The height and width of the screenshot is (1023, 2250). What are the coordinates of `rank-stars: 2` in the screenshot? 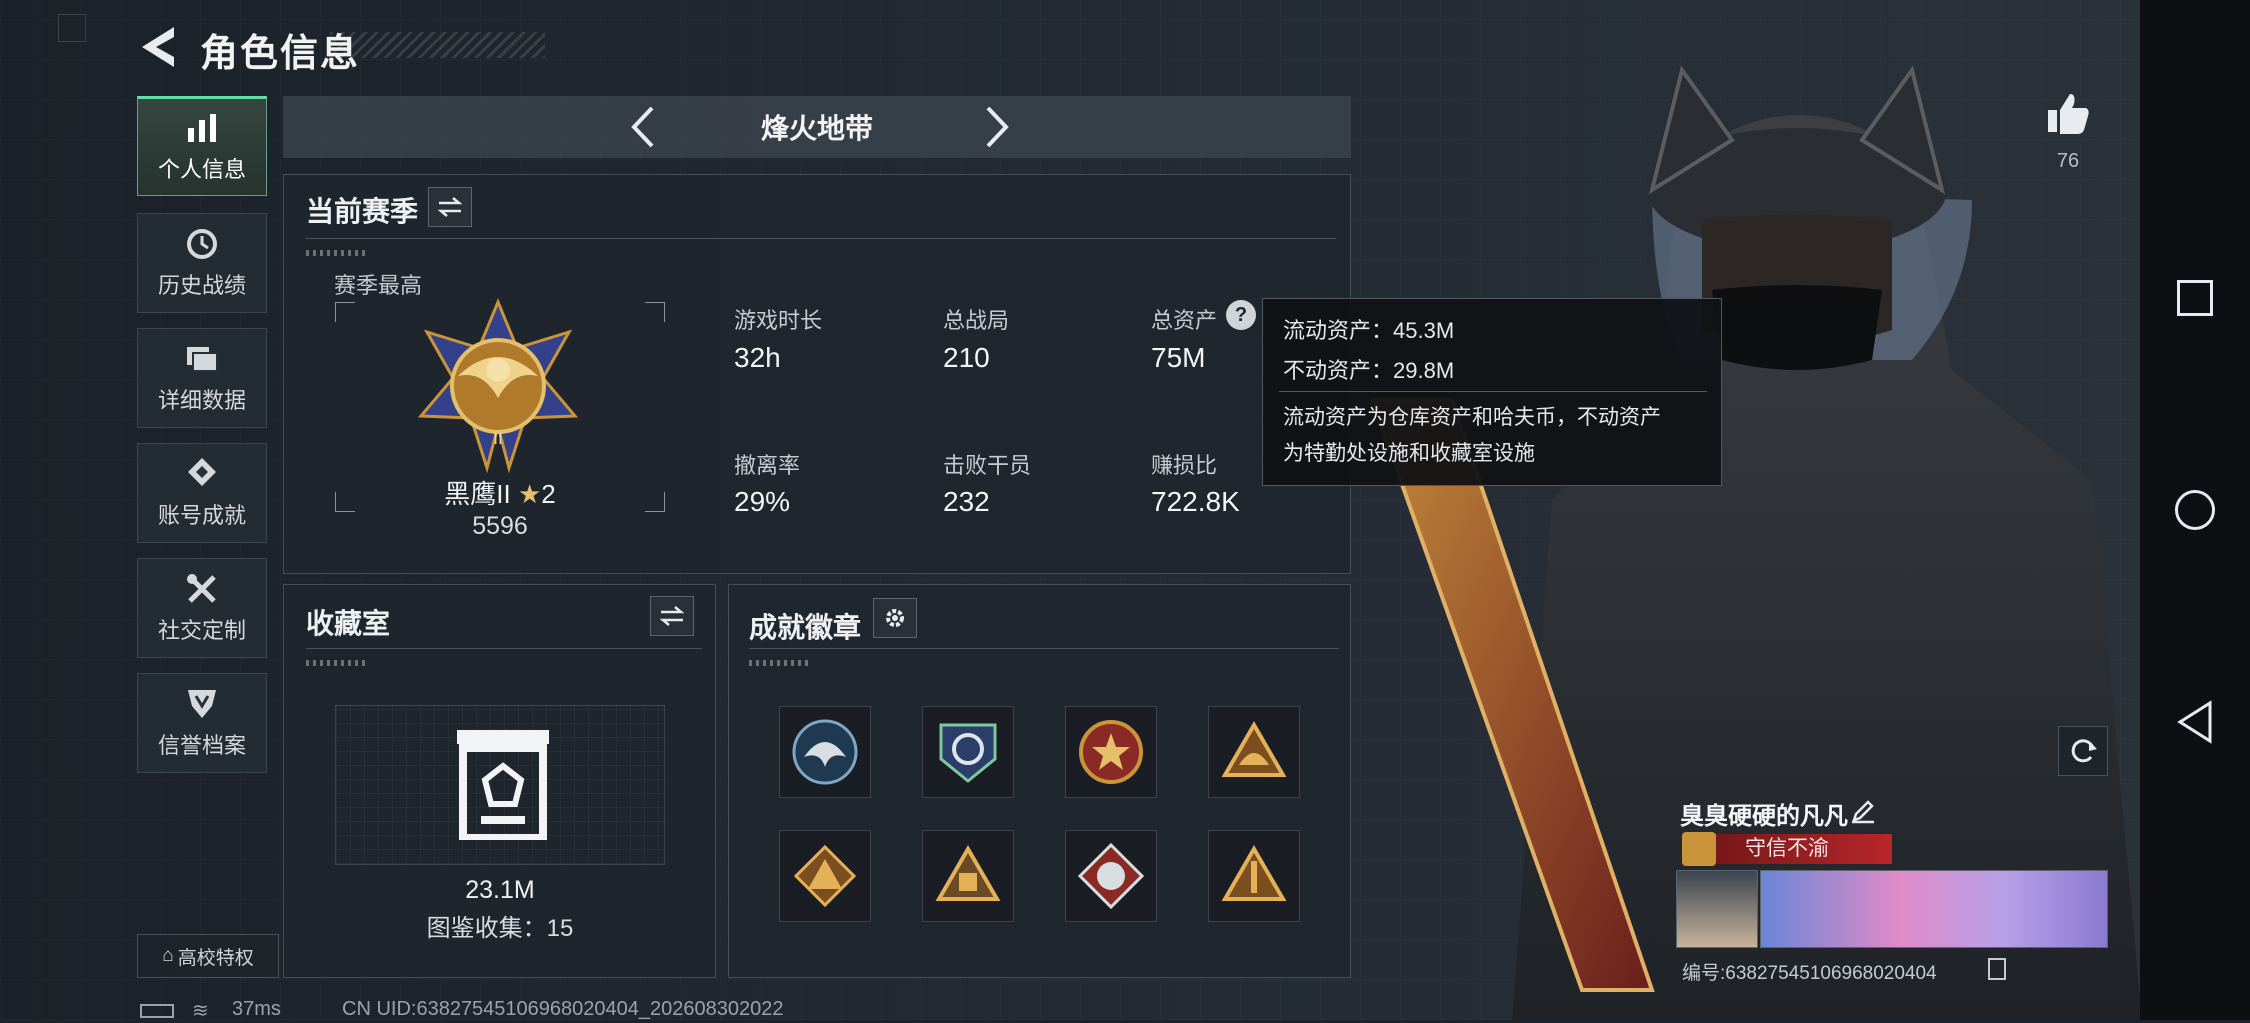 It's located at (548, 494).